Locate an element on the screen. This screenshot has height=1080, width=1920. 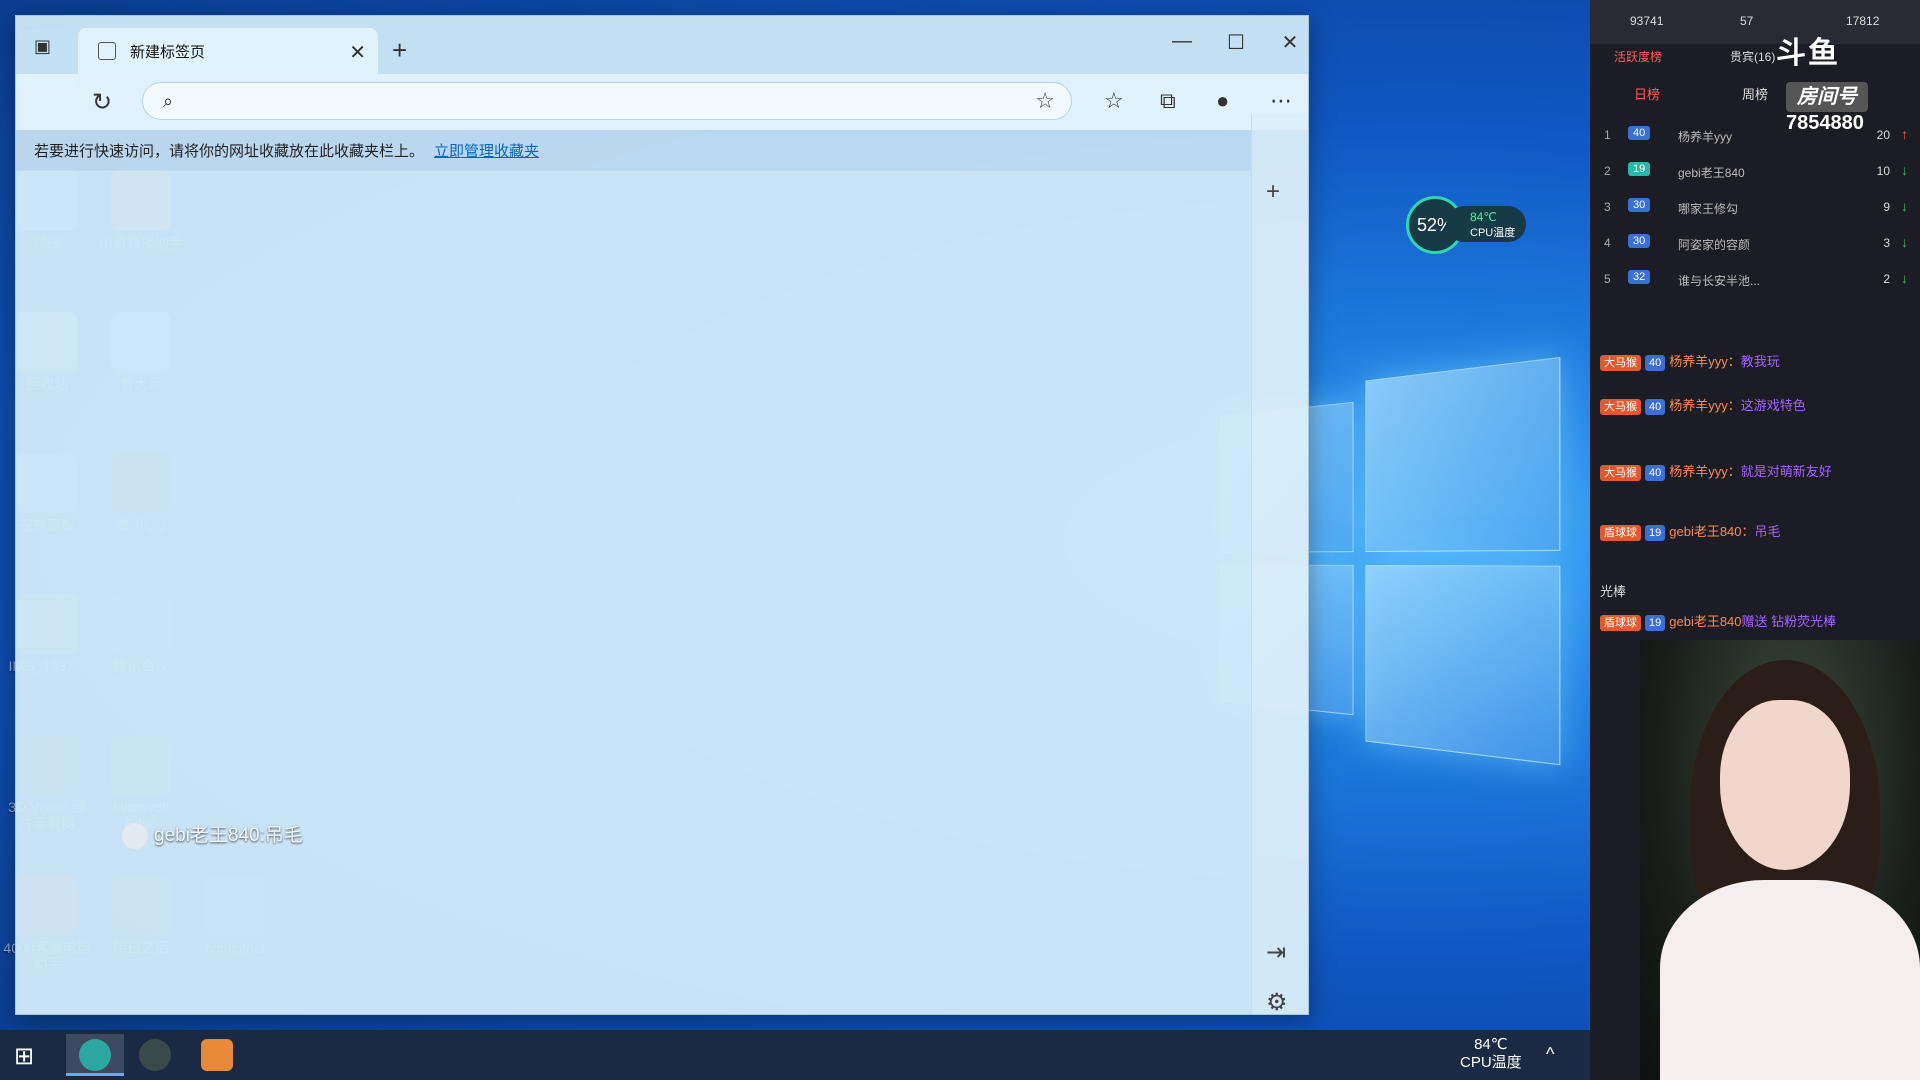
cpu-temp-value: 84℃ is located at coordinates (1498, 217).